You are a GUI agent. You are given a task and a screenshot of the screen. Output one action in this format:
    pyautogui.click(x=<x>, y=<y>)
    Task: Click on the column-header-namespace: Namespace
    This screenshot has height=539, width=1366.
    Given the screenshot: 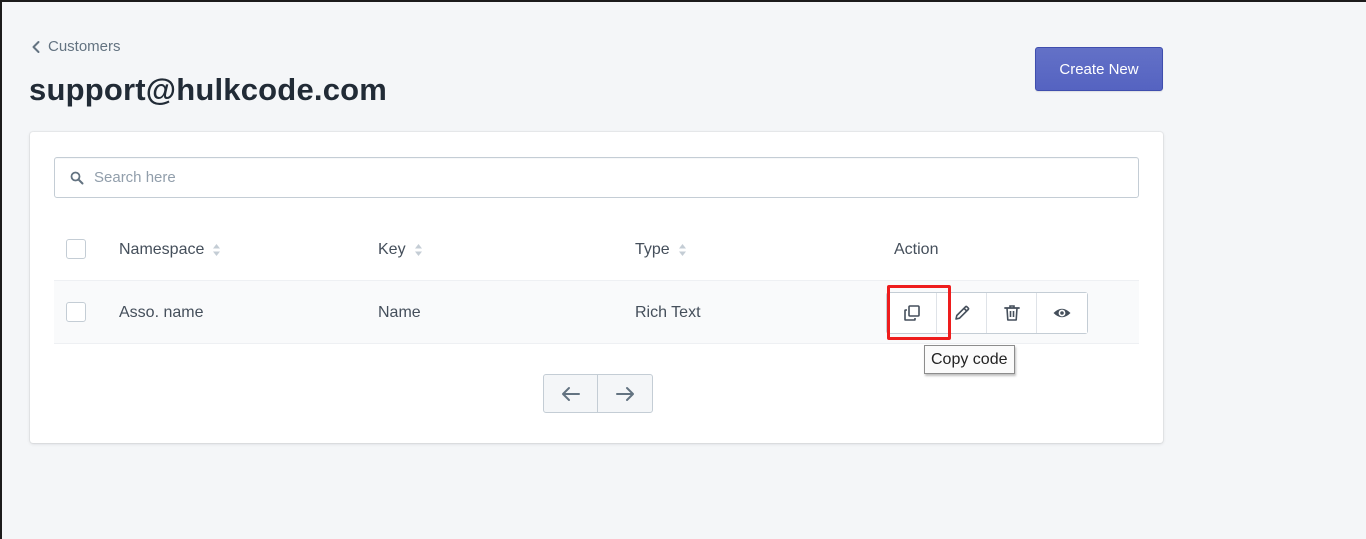 What is the action you would take?
    pyautogui.click(x=170, y=250)
    